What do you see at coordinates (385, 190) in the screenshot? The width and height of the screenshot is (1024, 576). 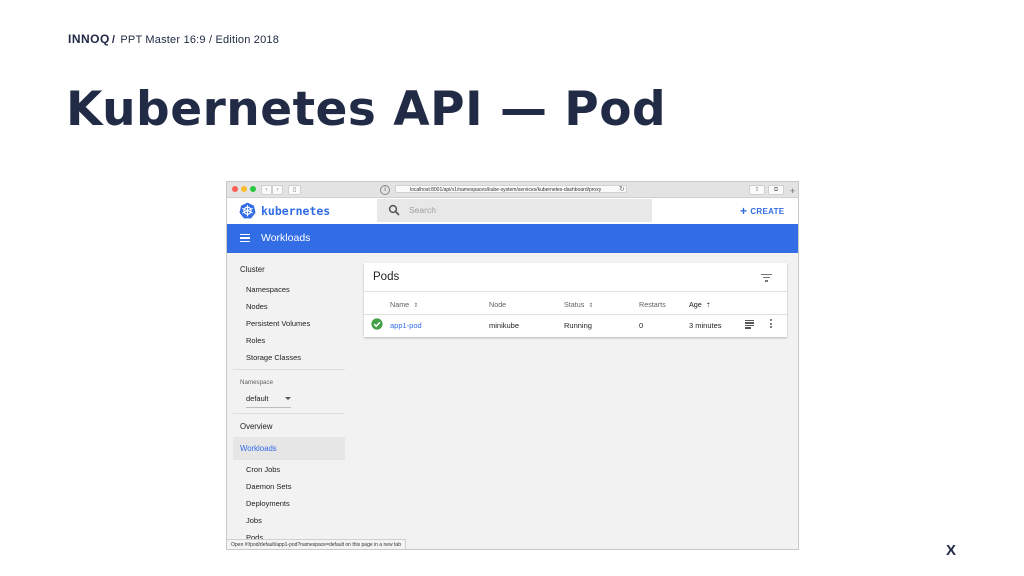 I see `site-info-icon: i` at bounding box center [385, 190].